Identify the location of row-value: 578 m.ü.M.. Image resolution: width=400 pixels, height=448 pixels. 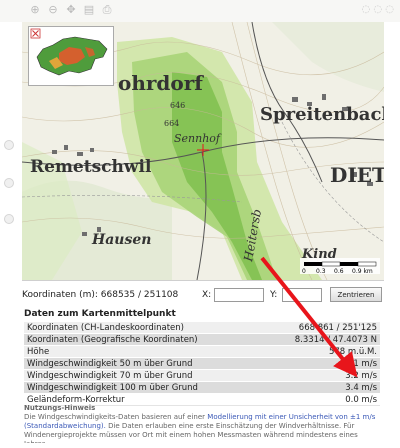
(317, 351).